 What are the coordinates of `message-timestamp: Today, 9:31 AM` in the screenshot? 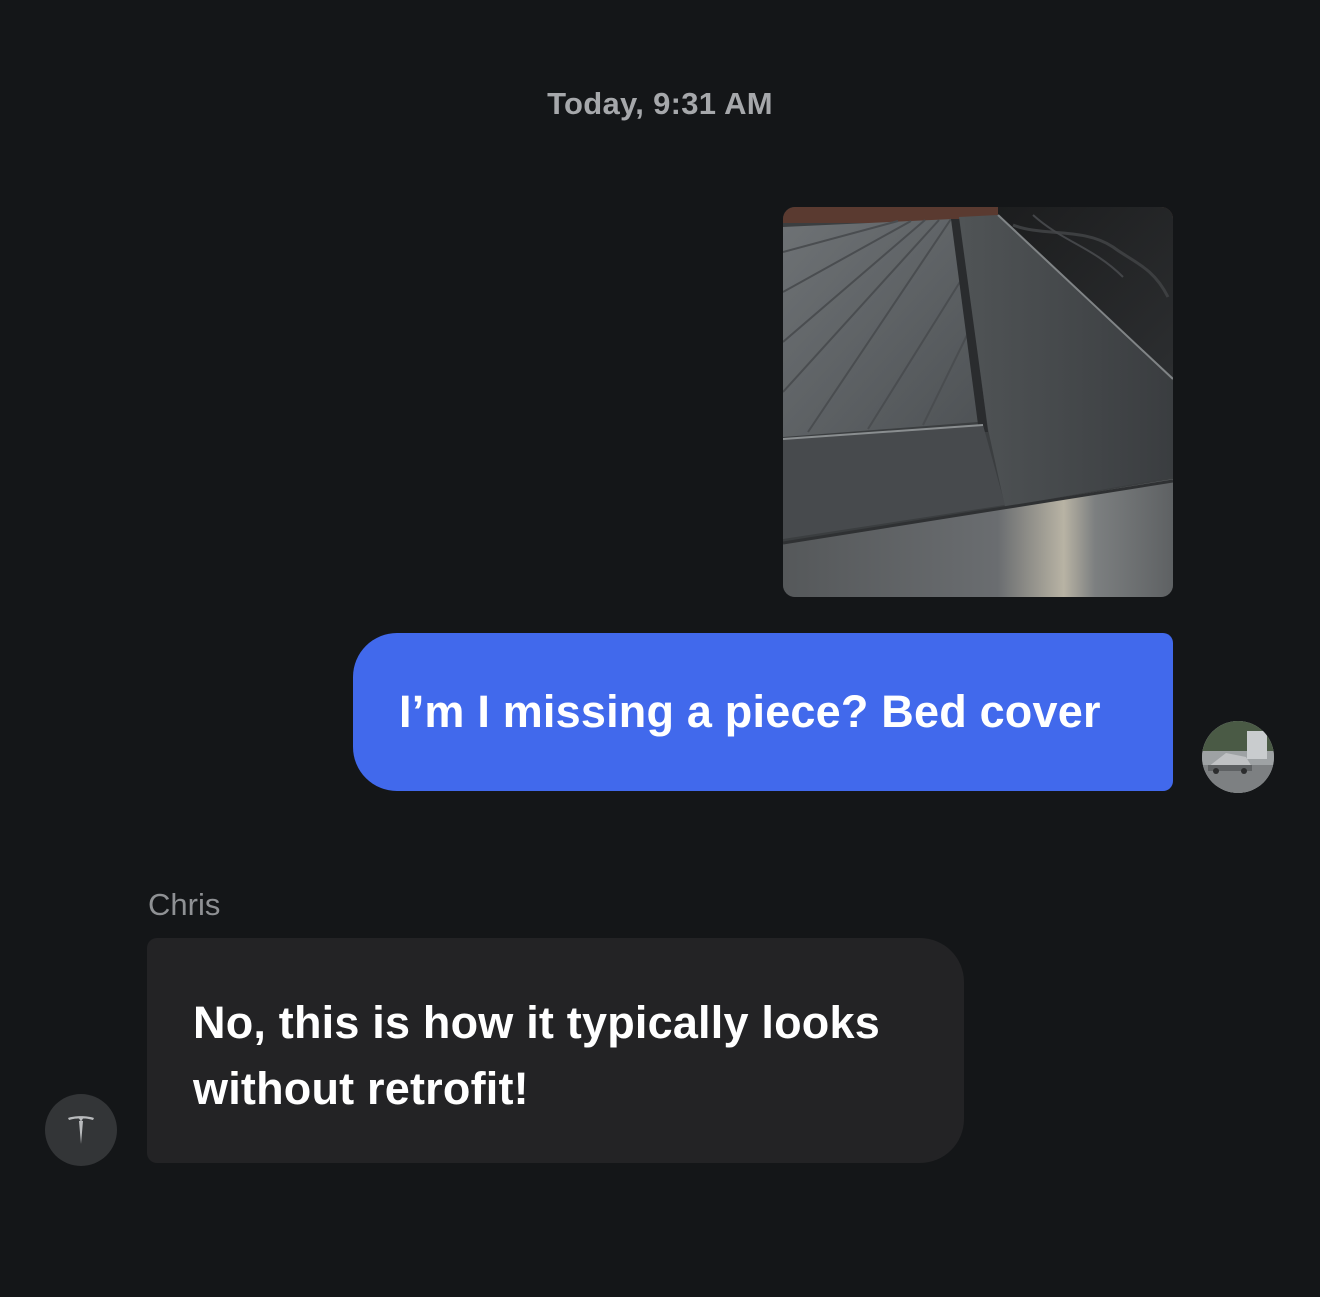 It's located at (660, 103).